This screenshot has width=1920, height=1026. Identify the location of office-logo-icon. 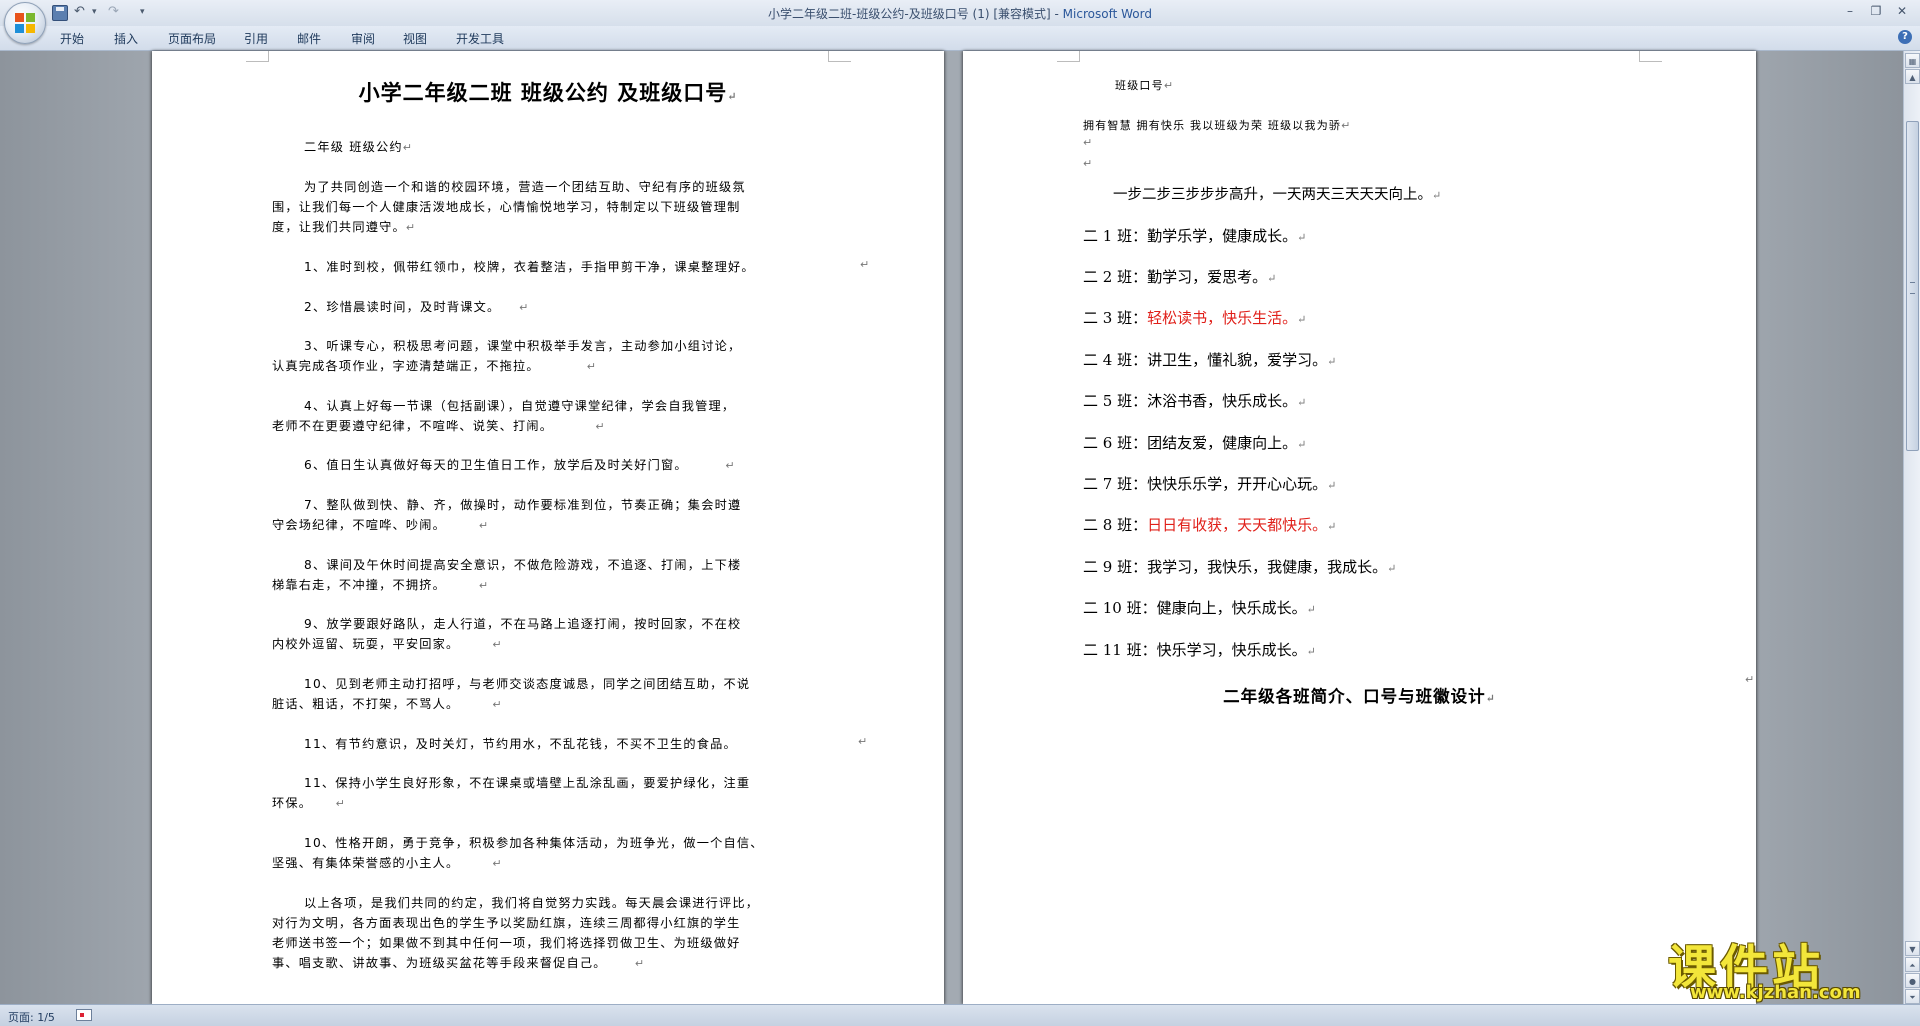
(25, 23).